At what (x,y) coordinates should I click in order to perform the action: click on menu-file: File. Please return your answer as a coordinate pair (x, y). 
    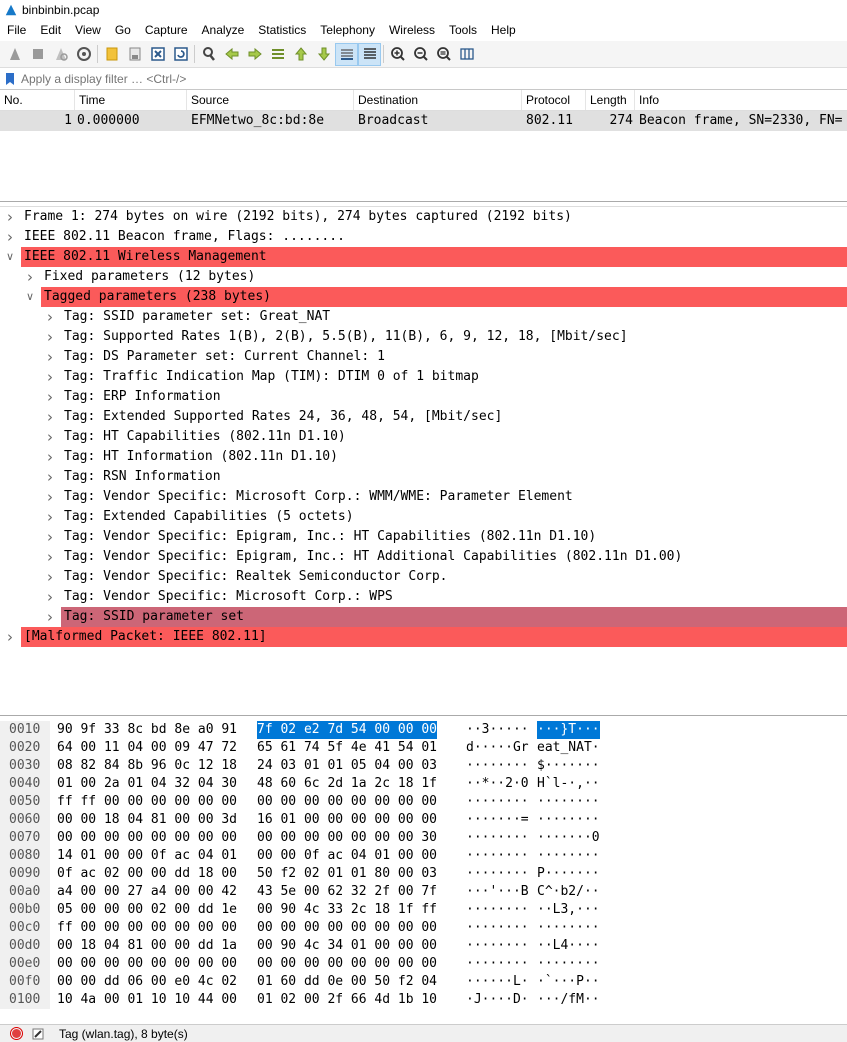
    Looking at the image, I should click on (16, 30).